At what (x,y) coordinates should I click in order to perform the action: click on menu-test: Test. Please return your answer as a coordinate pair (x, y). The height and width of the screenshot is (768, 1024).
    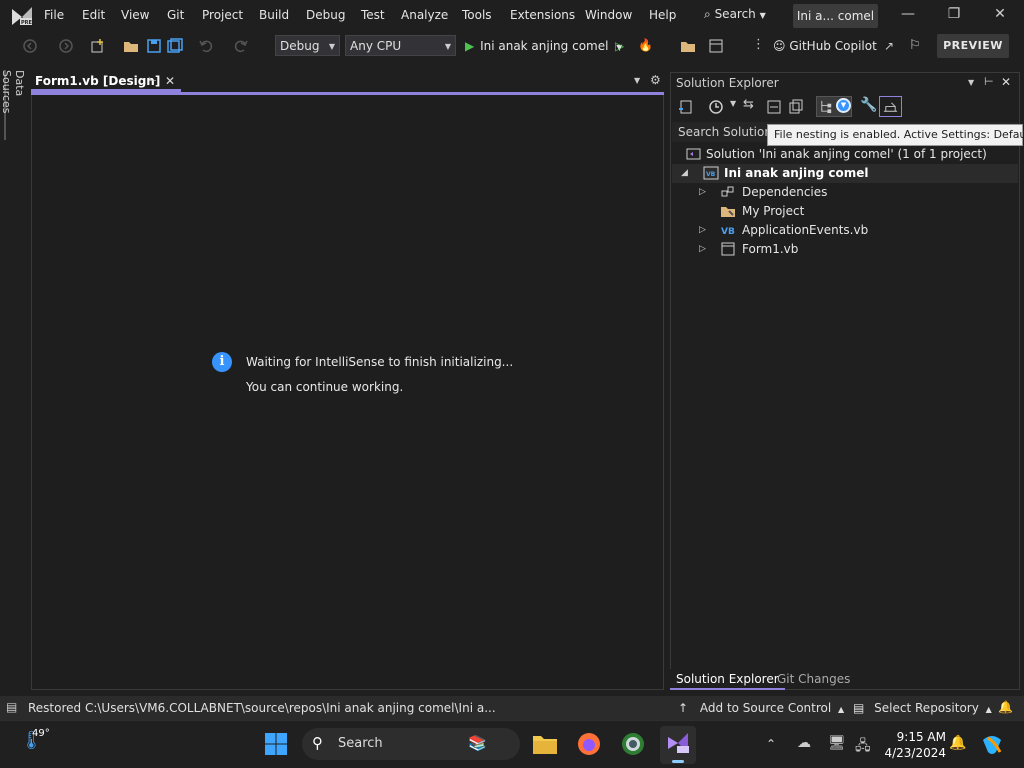
    Looking at the image, I should click on (373, 15).